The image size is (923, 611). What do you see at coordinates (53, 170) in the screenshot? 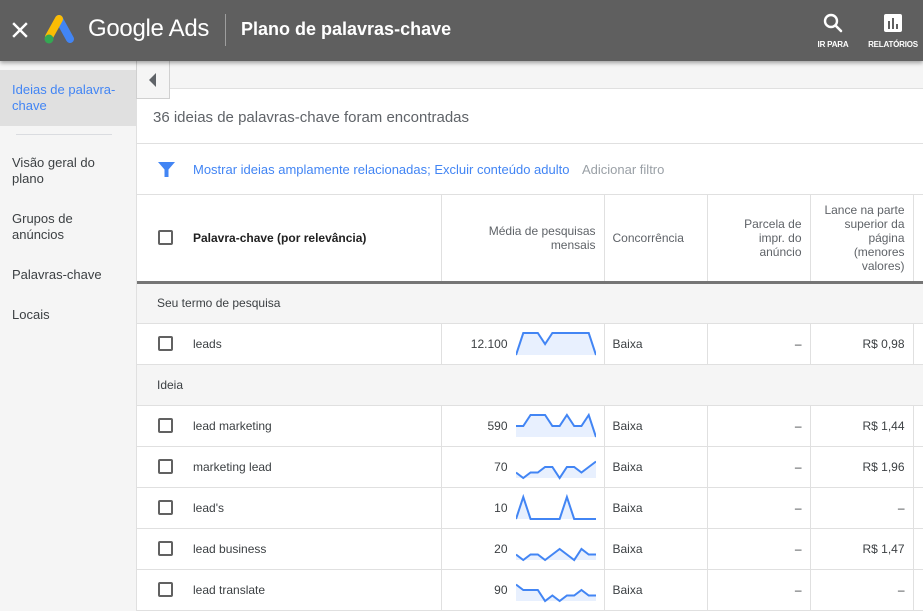
I see `sidebar-item-label: Visão geral do plano` at bounding box center [53, 170].